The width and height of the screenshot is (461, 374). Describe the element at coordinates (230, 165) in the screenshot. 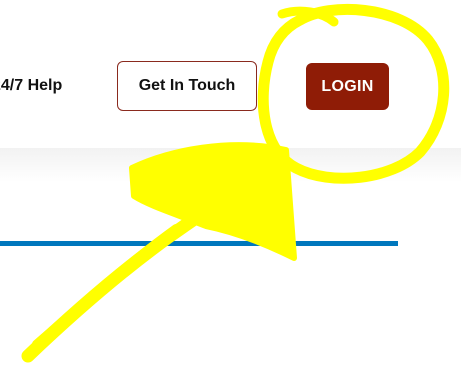

I see `header-shadow` at that location.